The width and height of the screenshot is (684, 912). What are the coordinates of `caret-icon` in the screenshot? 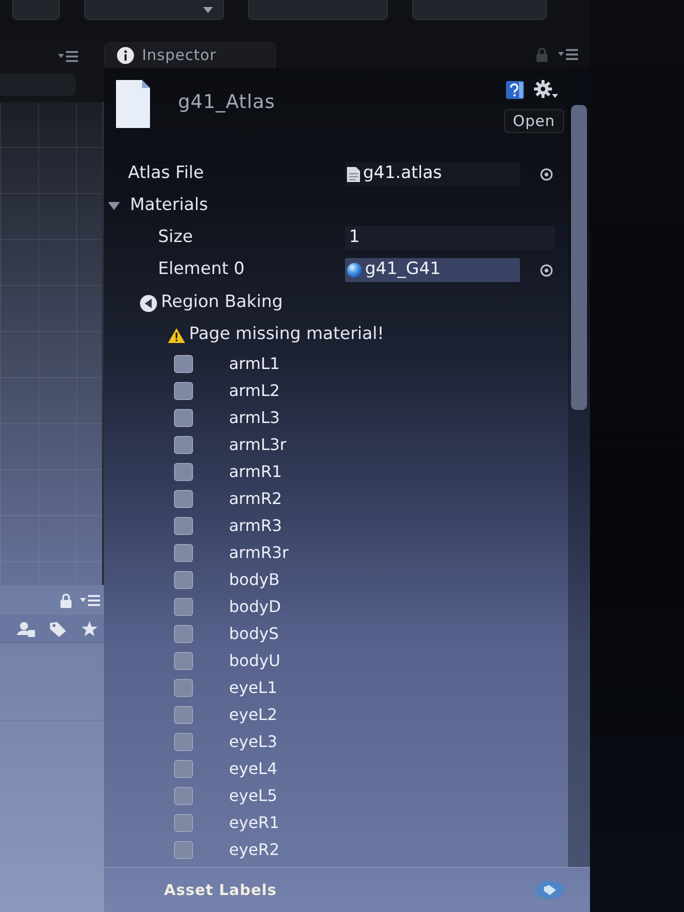 It's located at (208, 9).